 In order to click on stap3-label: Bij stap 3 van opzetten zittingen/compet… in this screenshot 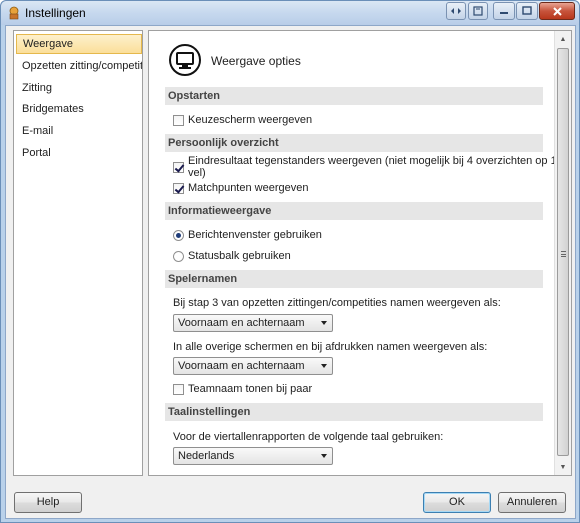, I will do `click(337, 303)`.